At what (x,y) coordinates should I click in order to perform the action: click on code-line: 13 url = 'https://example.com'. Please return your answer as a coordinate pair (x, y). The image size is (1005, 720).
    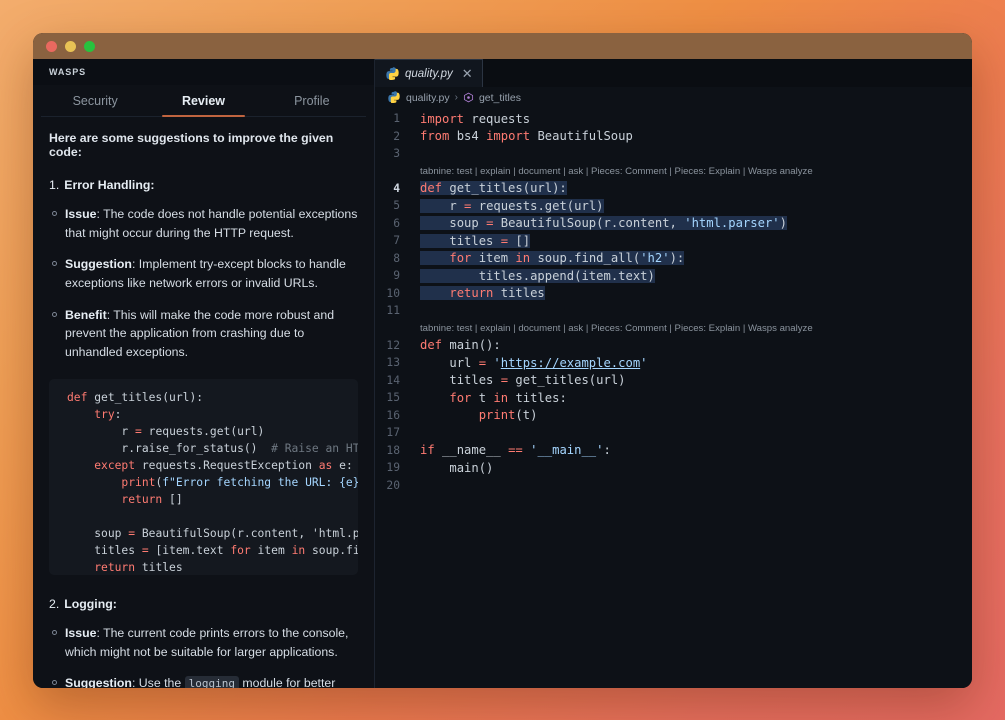
    Looking at the image, I should click on (673, 363).